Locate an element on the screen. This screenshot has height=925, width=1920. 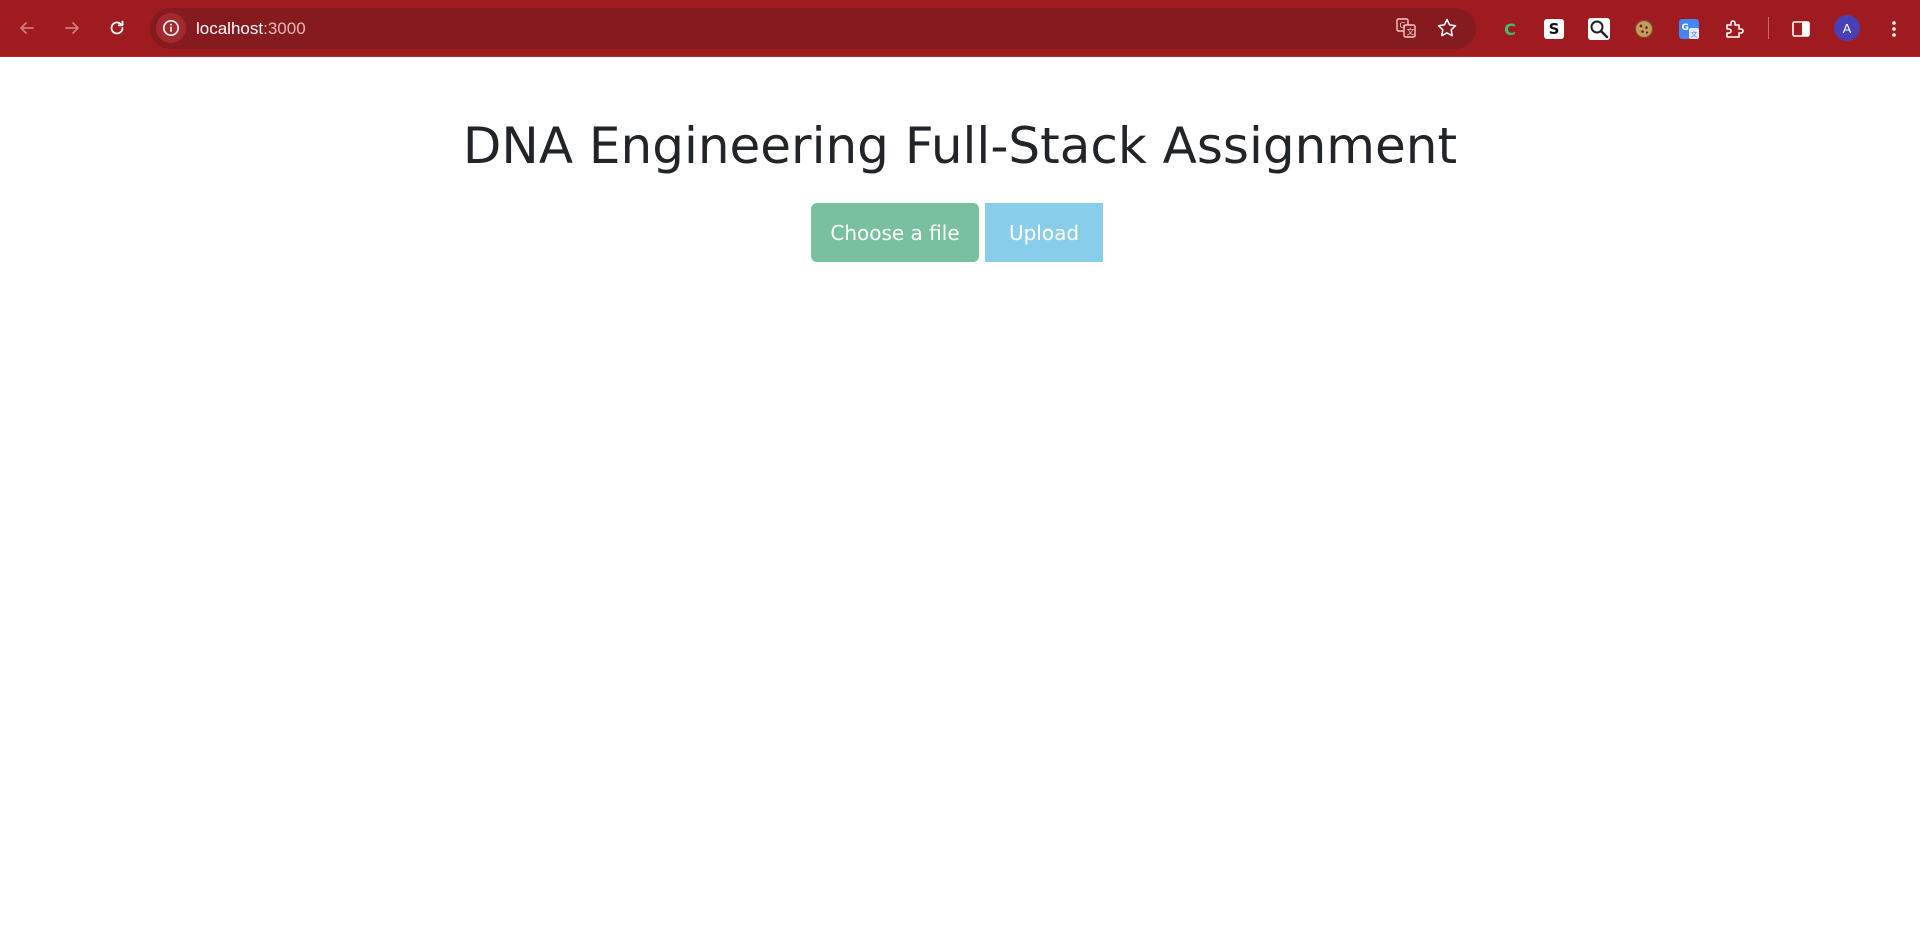
s-extension-icon: S is located at coordinates (1554, 29).